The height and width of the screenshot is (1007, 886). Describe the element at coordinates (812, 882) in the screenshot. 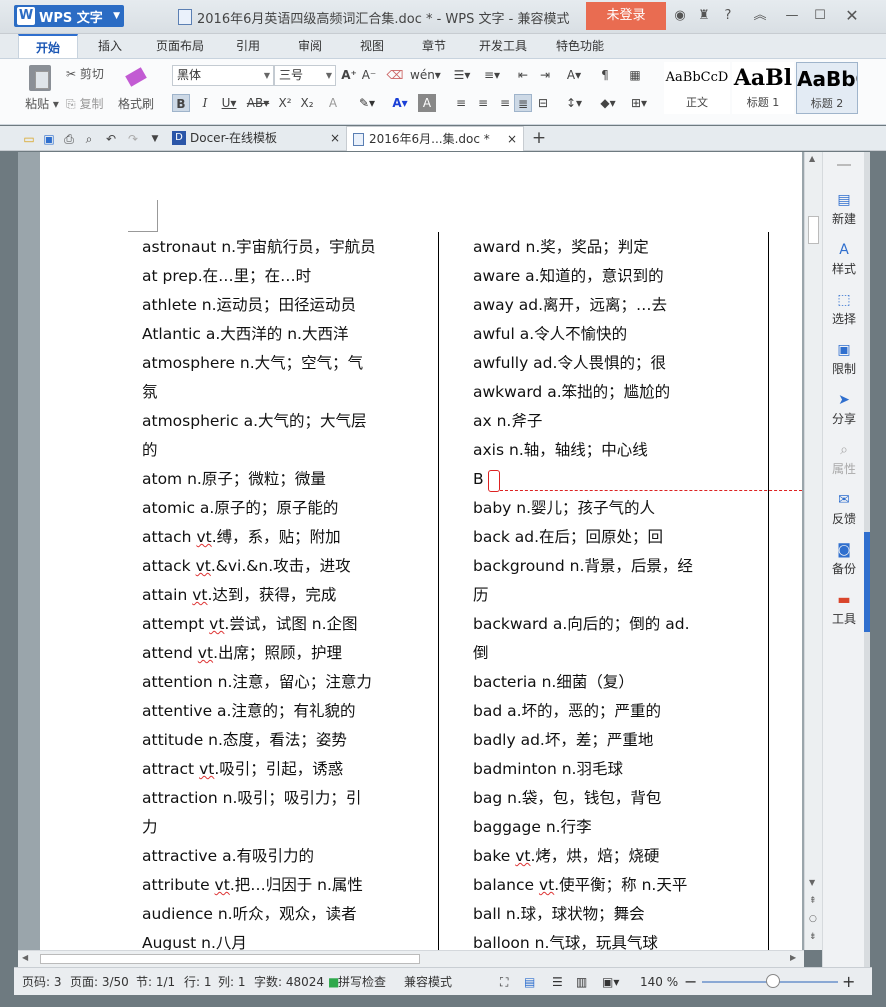

I see `scroll-down-icon: ▼` at that location.